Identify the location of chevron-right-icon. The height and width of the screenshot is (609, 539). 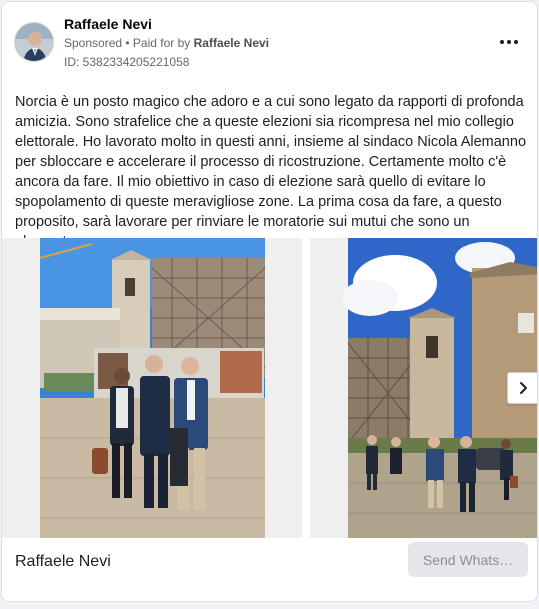
(523, 388).